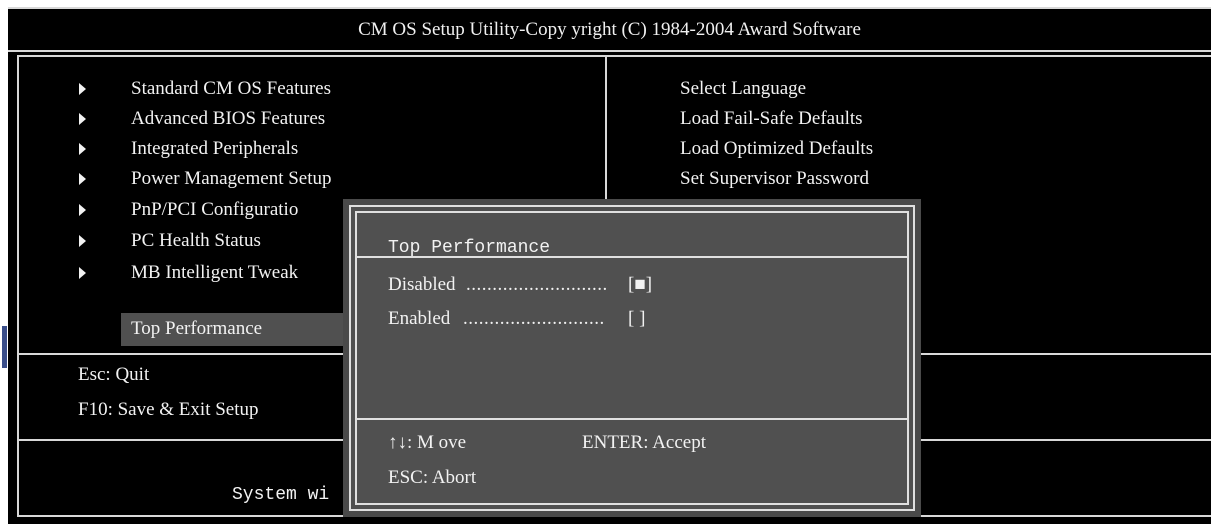 Image resolution: width=1211 pixels, height=524 pixels. Describe the element at coordinates (609, 51) in the screenshot. I see `header-divider` at that location.